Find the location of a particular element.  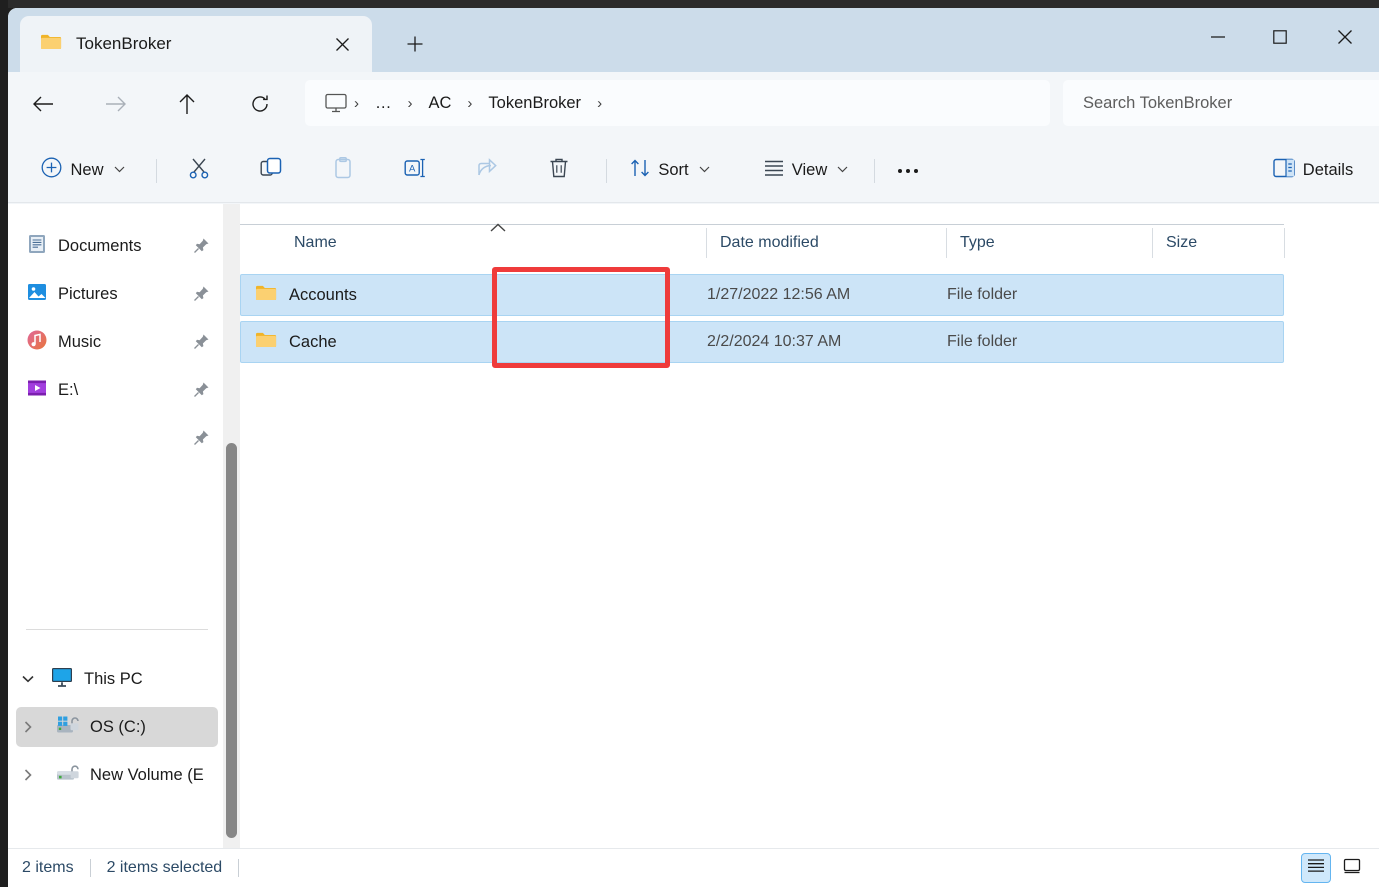

clipboard-icon is located at coordinates (343, 170).